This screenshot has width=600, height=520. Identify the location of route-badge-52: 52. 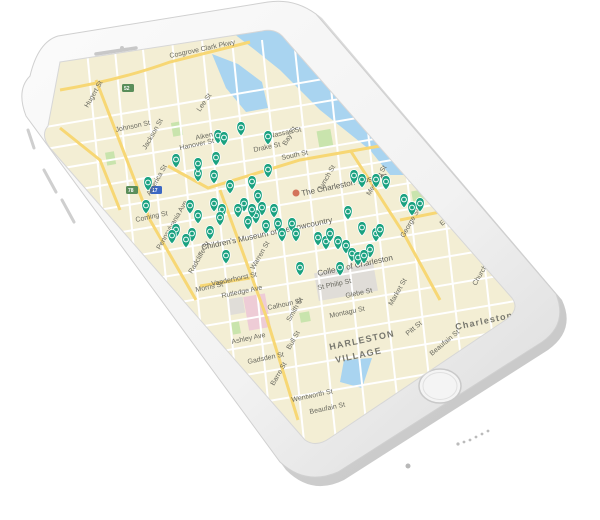
(127, 89).